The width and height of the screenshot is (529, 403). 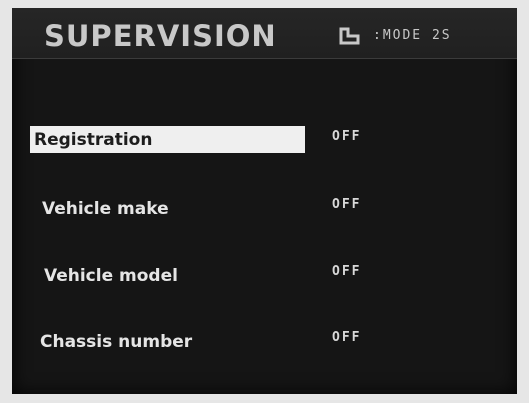 What do you see at coordinates (105, 209) in the screenshot?
I see `menu-item-label: Vehicle make` at bounding box center [105, 209].